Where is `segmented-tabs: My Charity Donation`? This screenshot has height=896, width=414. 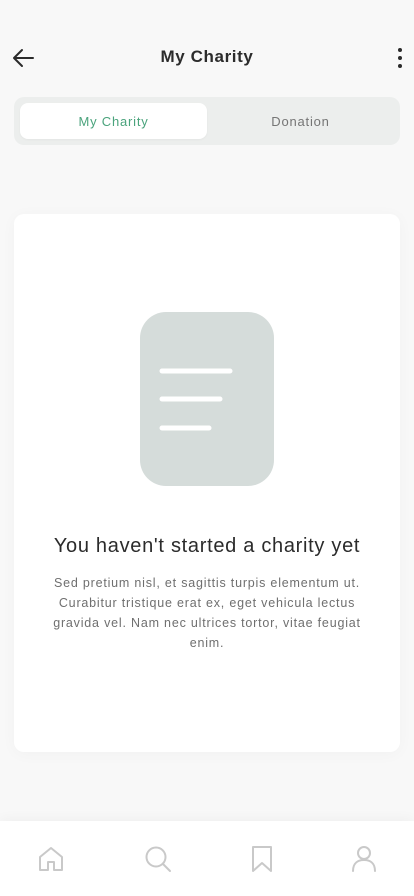 segmented-tabs: My Charity Donation is located at coordinates (207, 121).